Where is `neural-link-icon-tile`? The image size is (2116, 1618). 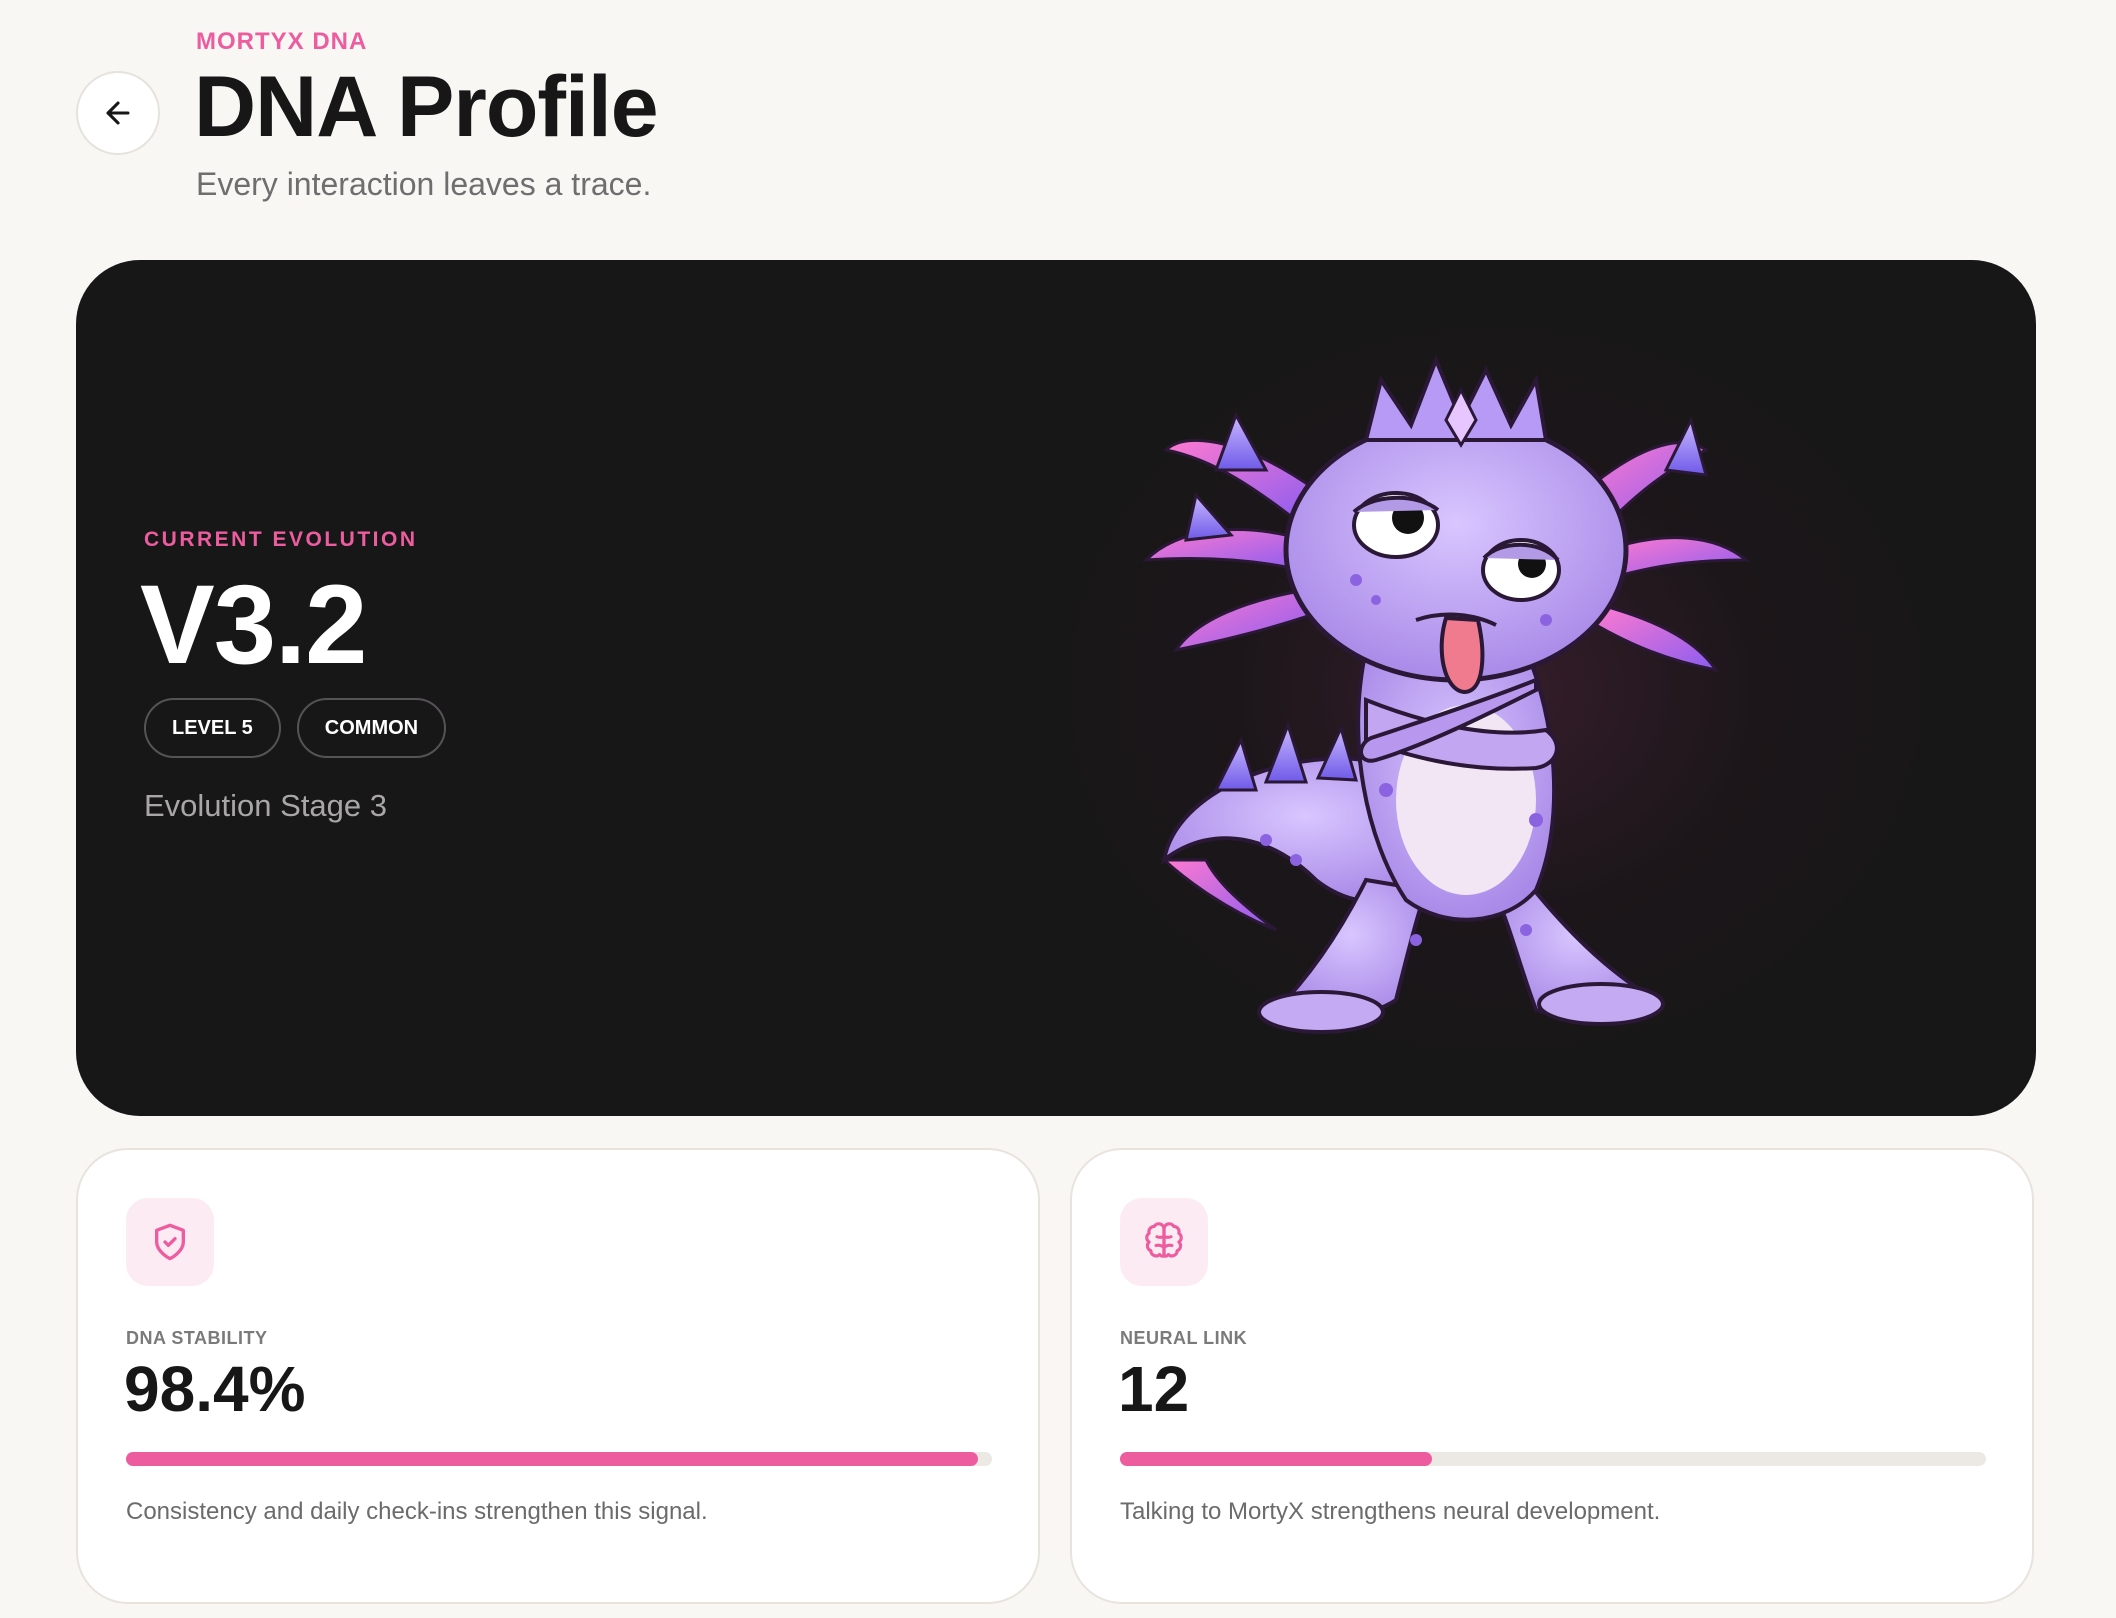 neural-link-icon-tile is located at coordinates (1164, 1242).